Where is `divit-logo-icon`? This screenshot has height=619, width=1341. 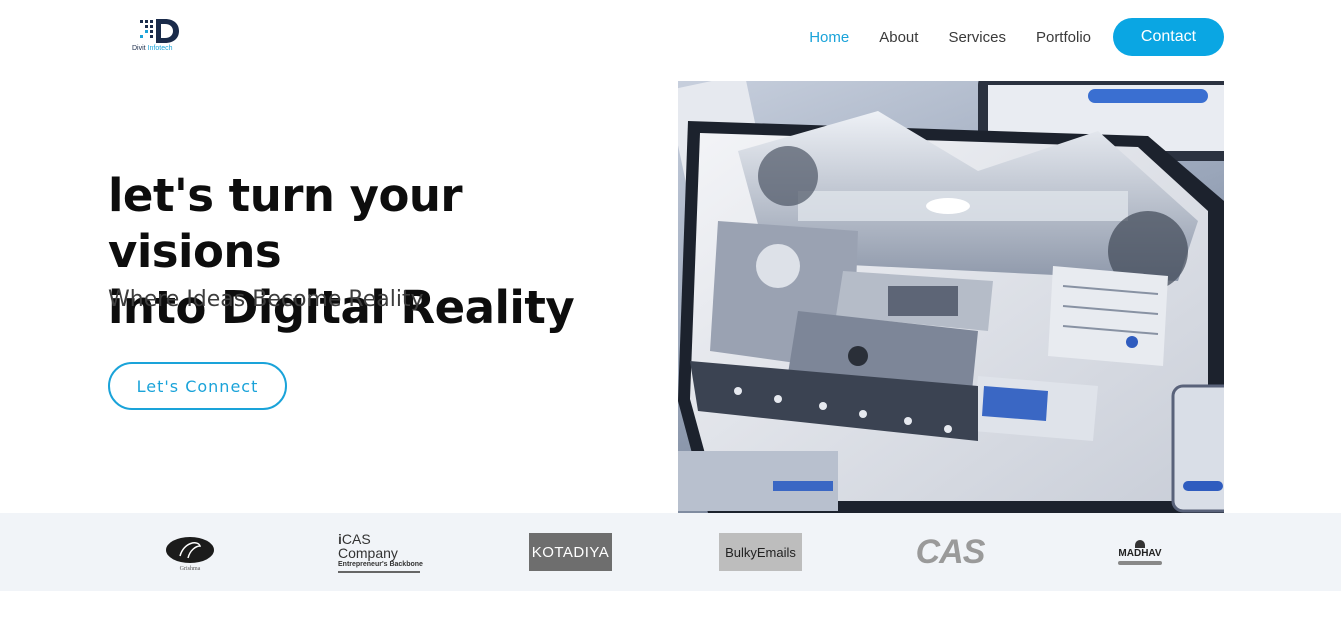 divit-logo-icon is located at coordinates (159, 31).